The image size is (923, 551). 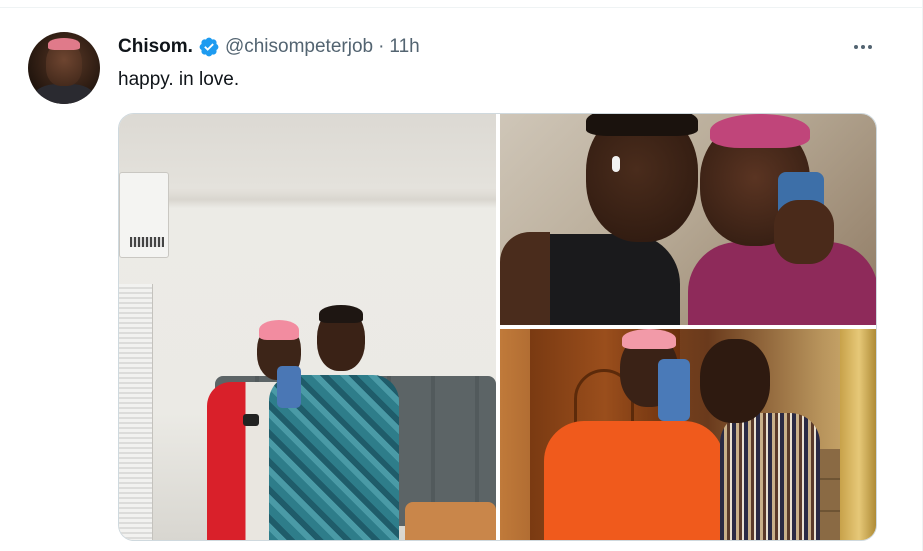 What do you see at coordinates (136, 412) in the screenshot?
I see `photo-blinds` at bounding box center [136, 412].